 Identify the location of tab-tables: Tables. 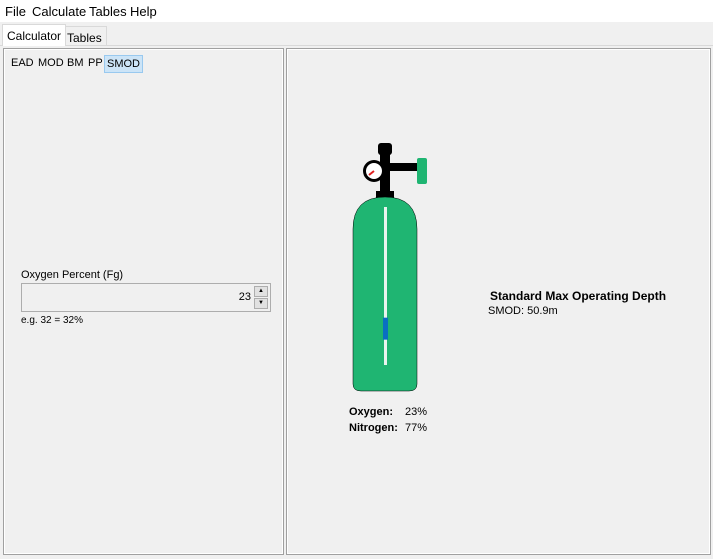
(84, 36).